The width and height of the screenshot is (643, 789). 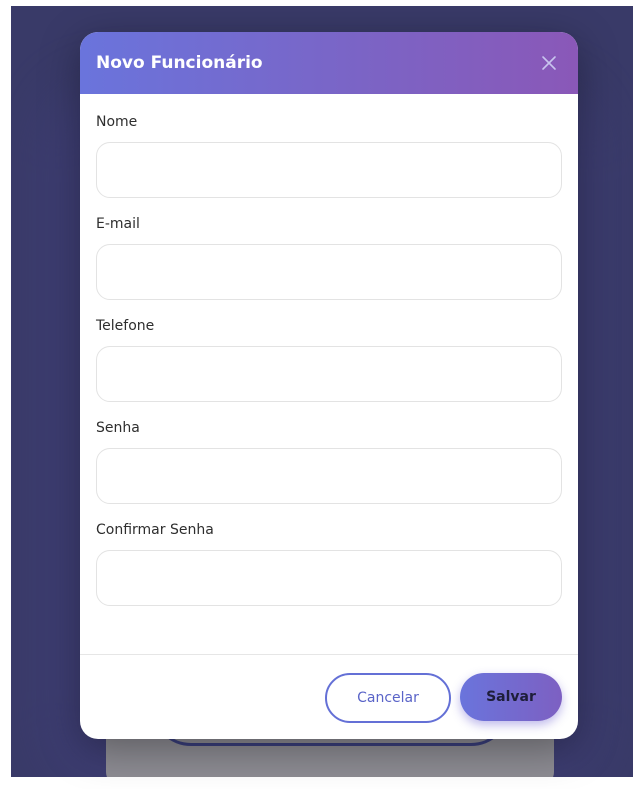 What do you see at coordinates (125, 326) in the screenshot?
I see `telefone-label: Telefone` at bounding box center [125, 326].